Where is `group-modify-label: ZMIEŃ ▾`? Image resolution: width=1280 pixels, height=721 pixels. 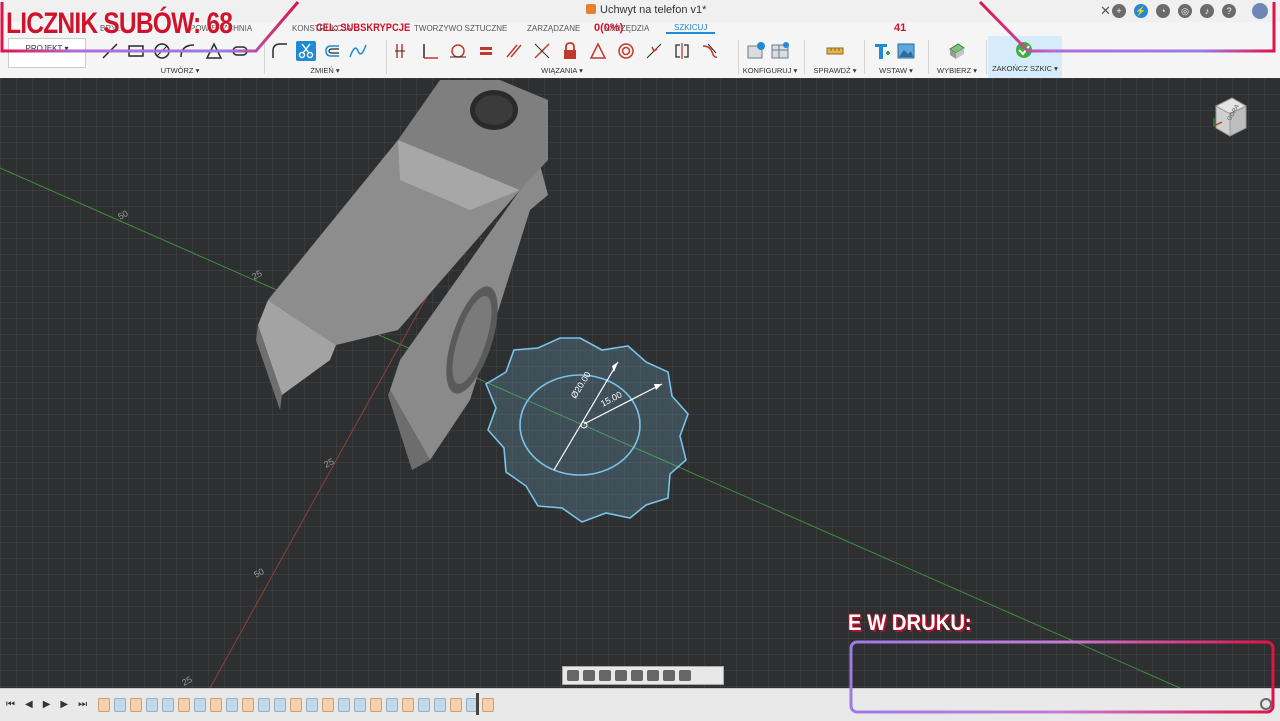
group-modify-label: ZMIEŃ ▾ is located at coordinates (325, 70).